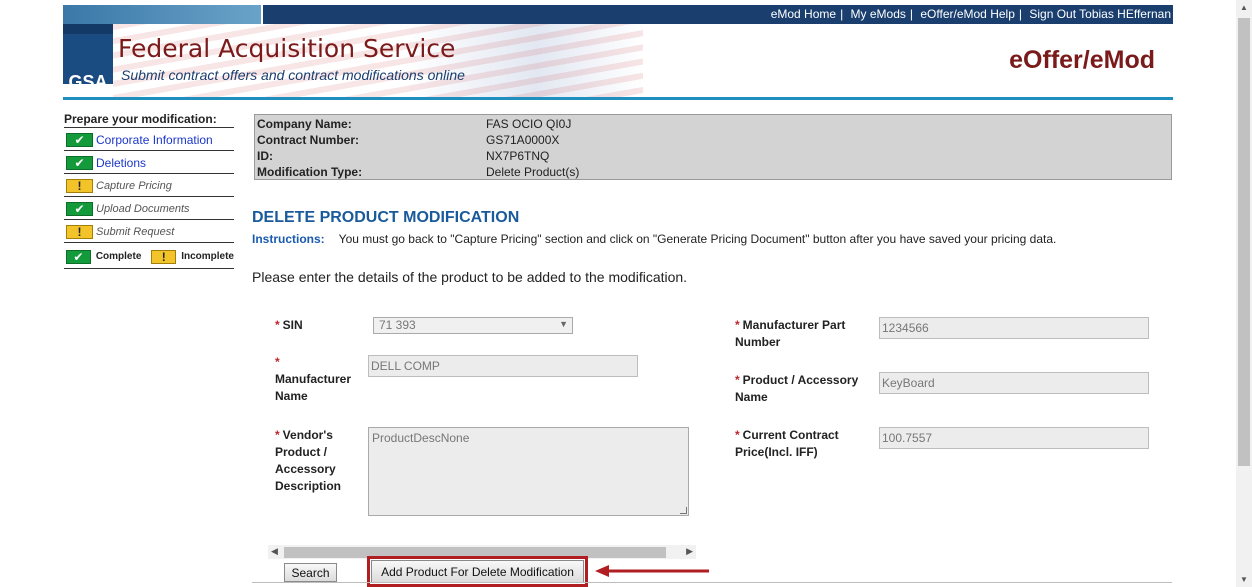  Describe the element at coordinates (1014, 438) in the screenshot. I see `price-input: 100.7557` at that location.